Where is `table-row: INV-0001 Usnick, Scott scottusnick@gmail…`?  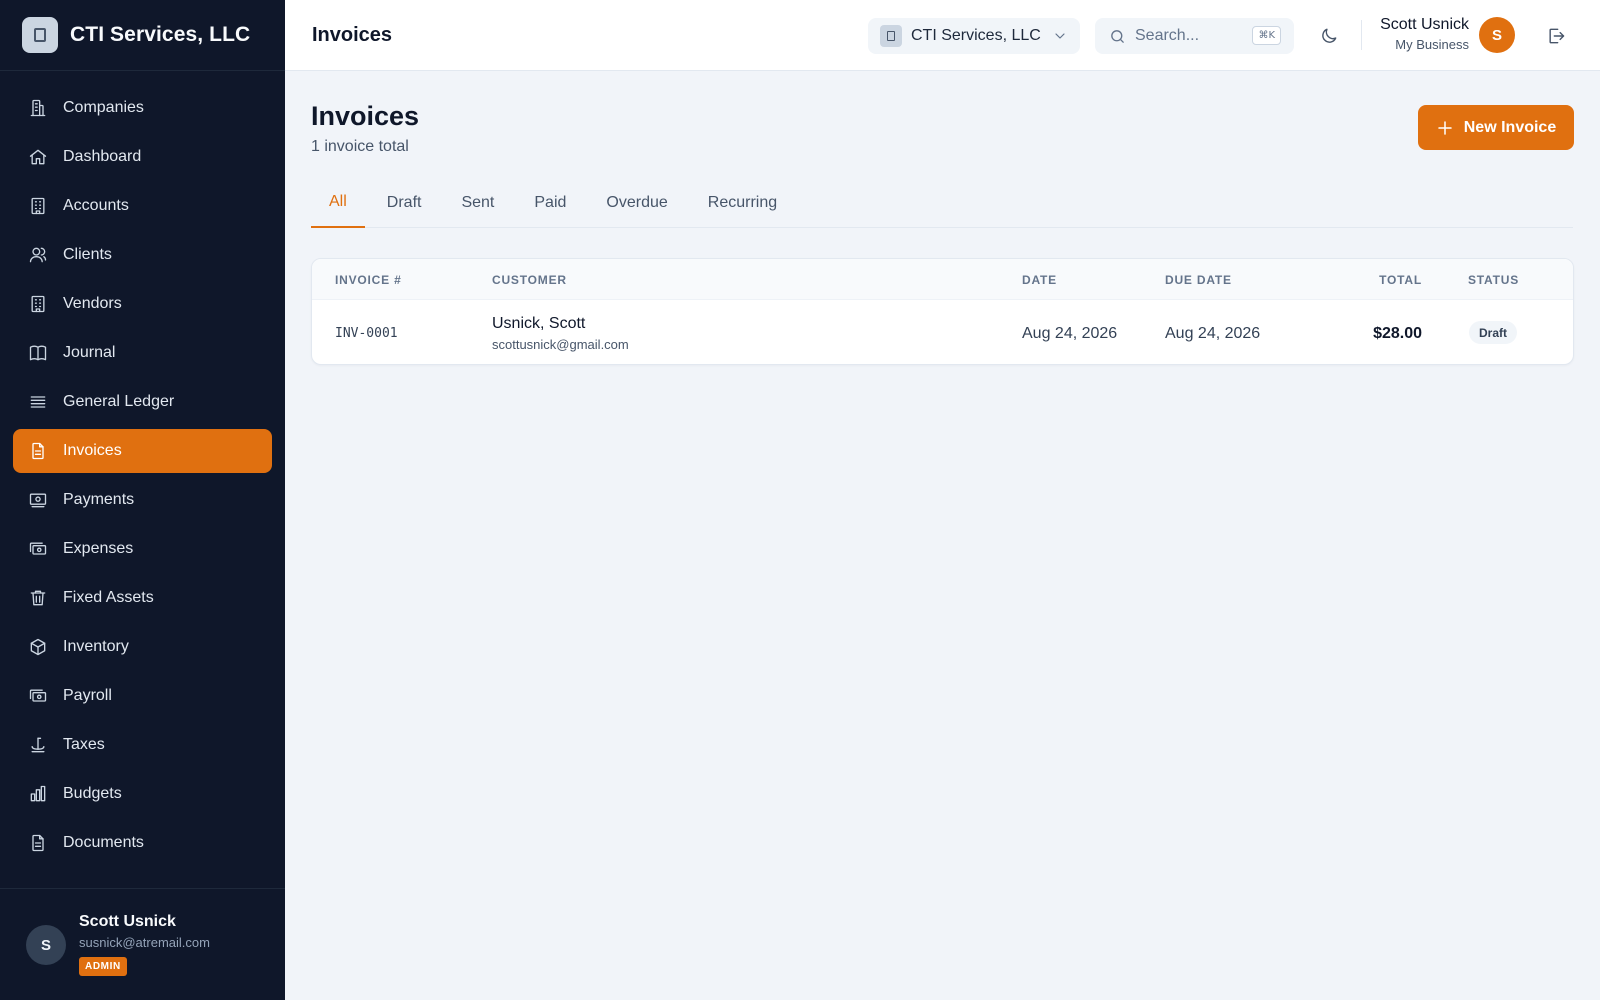 table-row: INV-0001 Usnick, Scott scottusnick@gmail… is located at coordinates (942, 332).